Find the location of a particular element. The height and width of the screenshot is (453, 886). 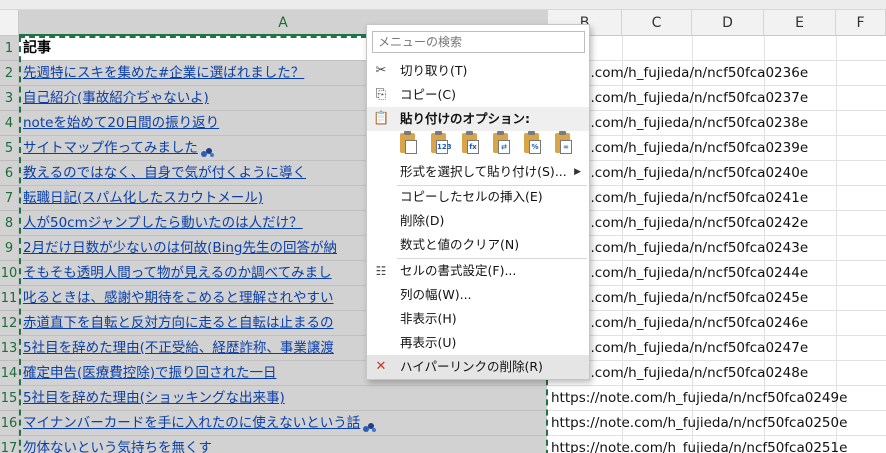

menu-item-copy: ⎘ コピー(C) is located at coordinates (478, 95).